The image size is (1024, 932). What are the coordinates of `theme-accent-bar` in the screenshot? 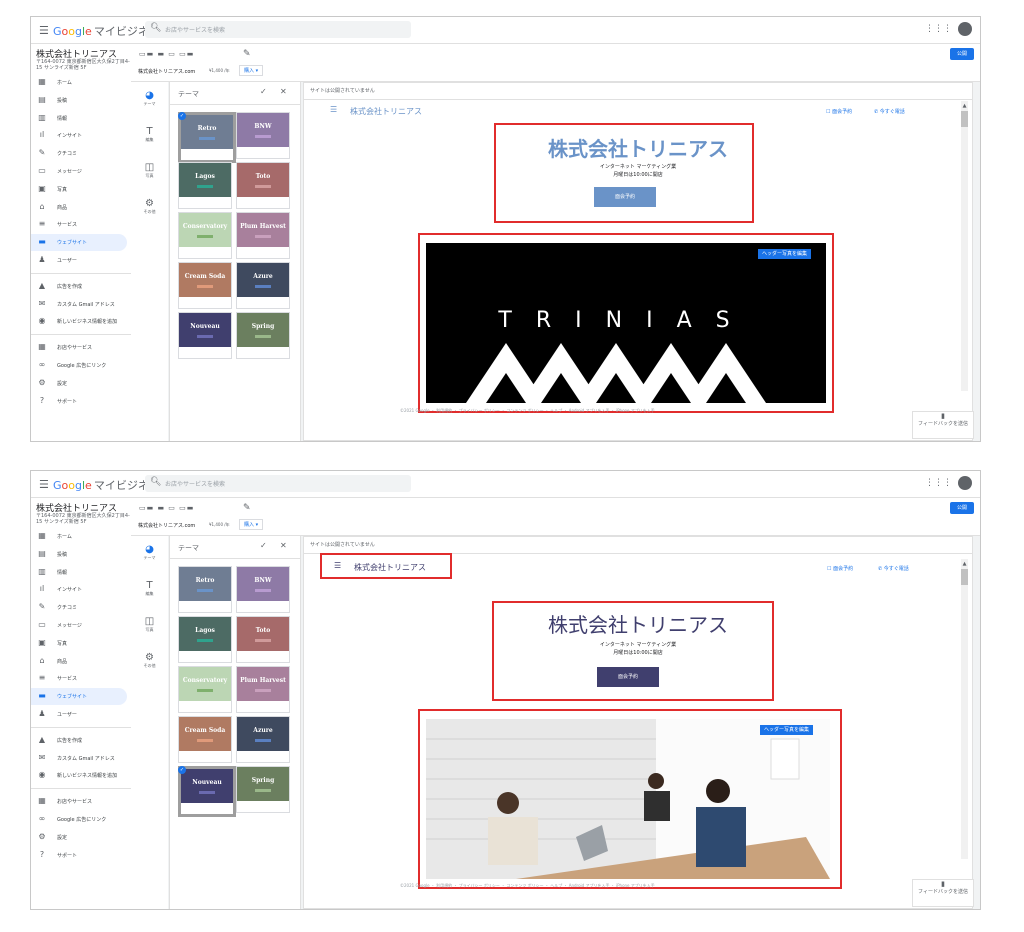 It's located at (263, 790).